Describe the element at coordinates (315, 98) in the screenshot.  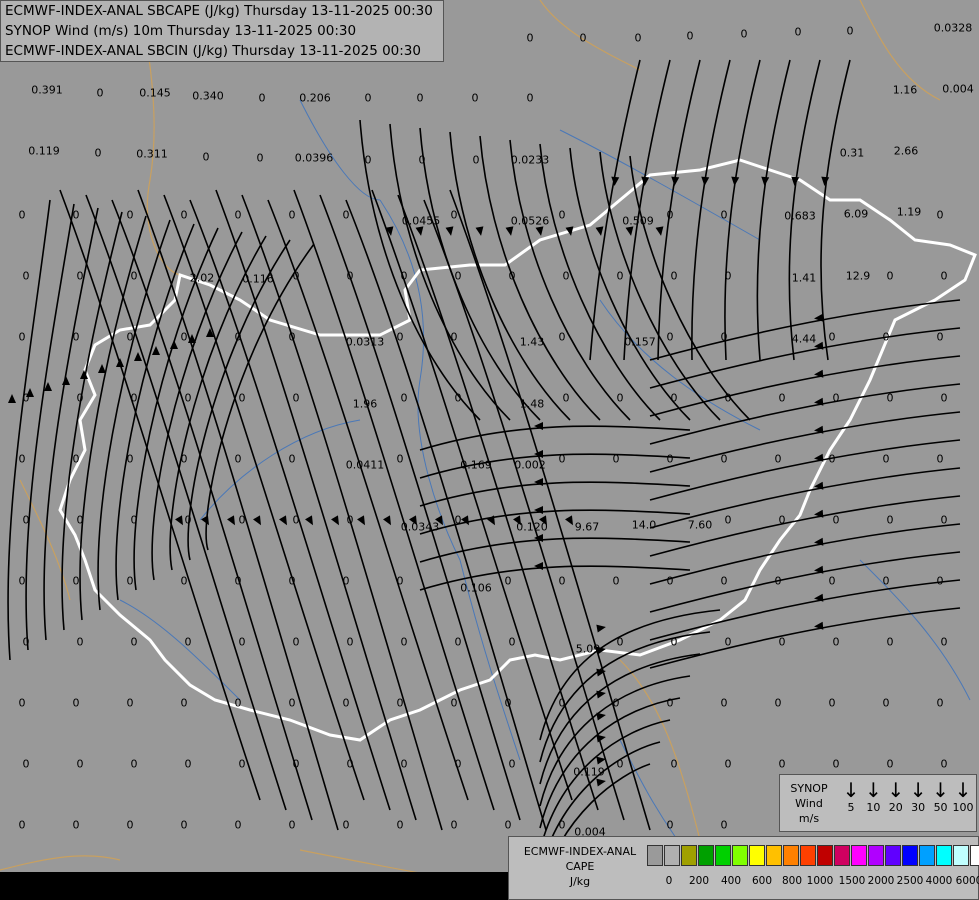
I see `cape-value: 0.206` at that location.